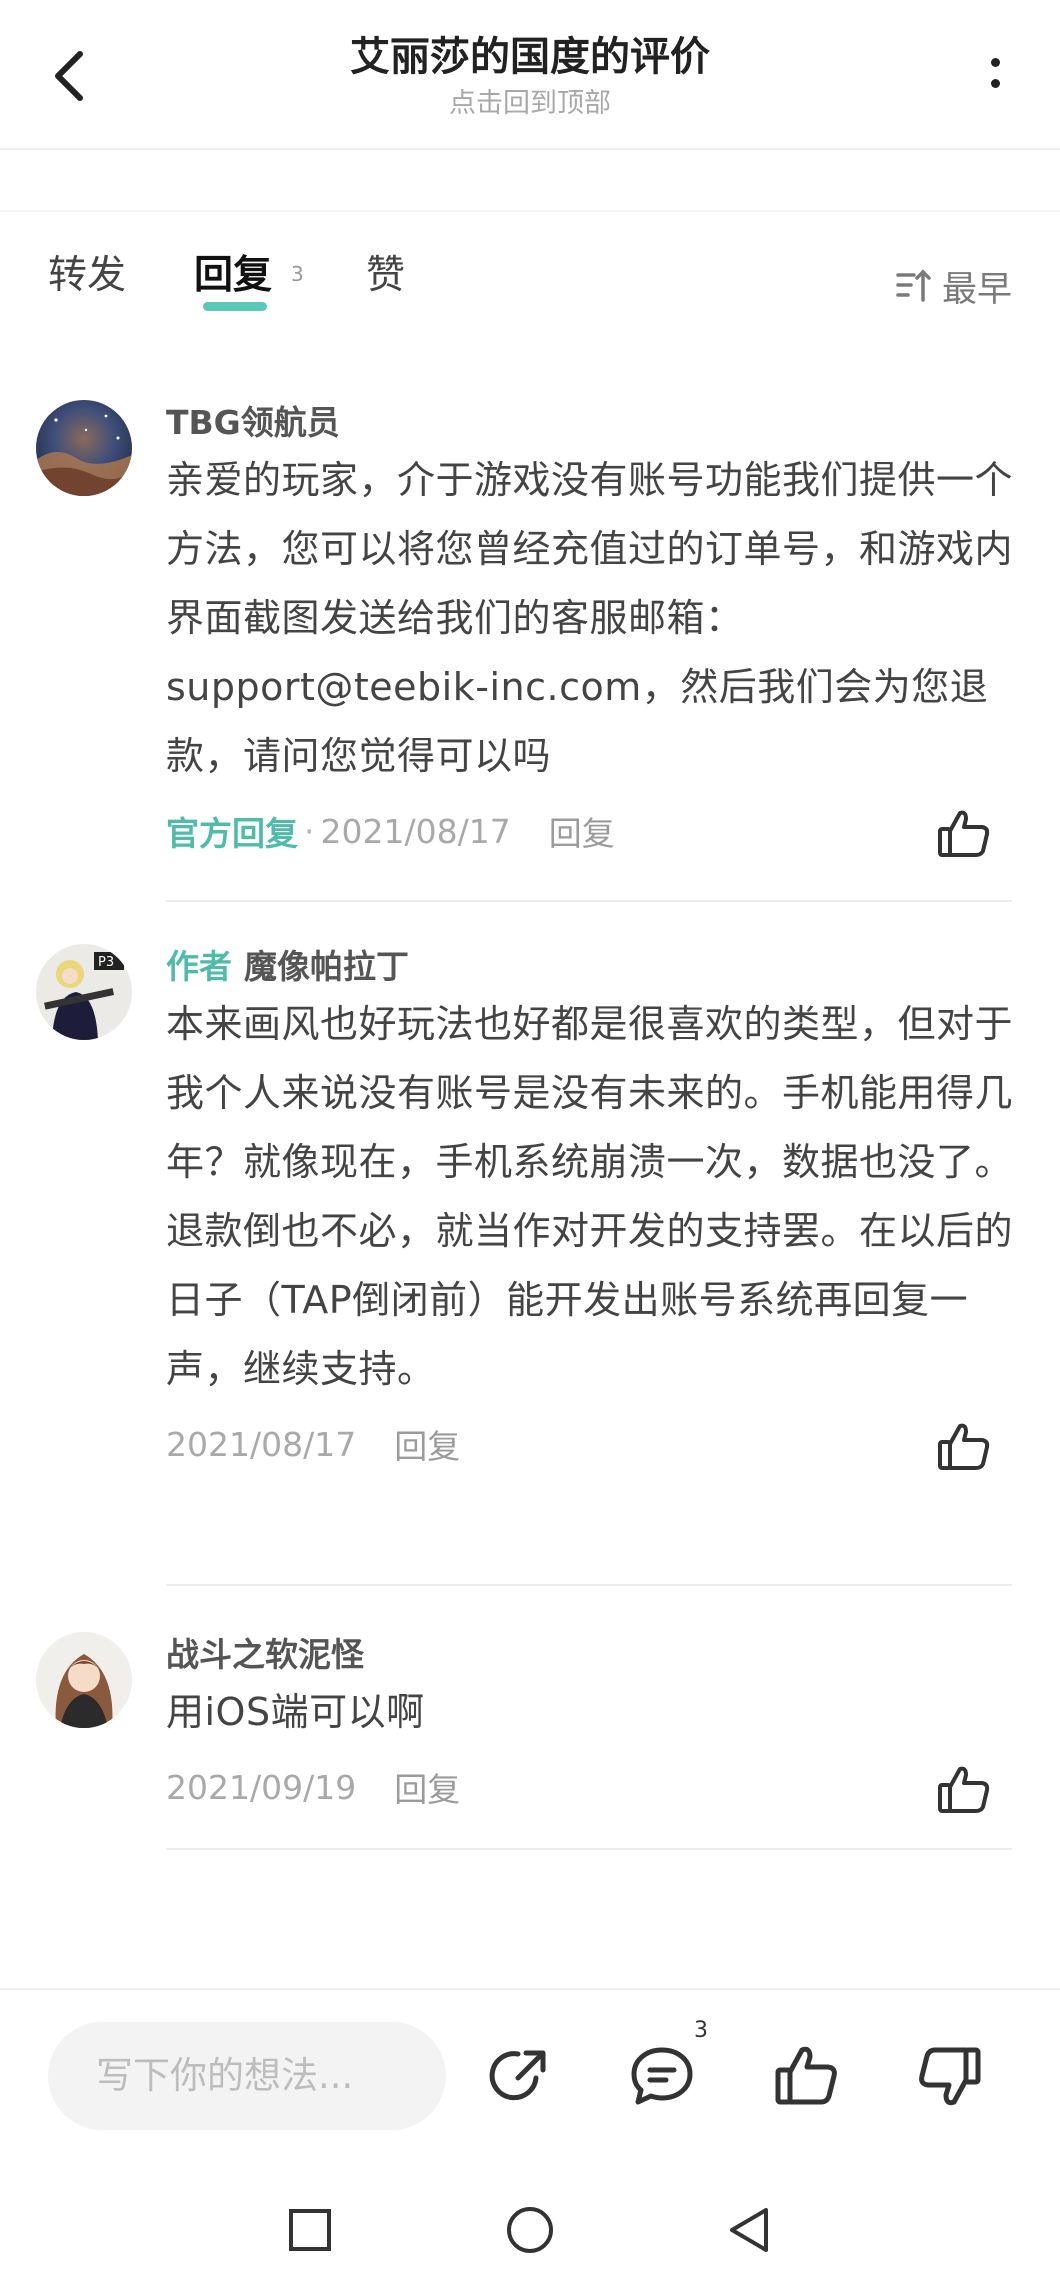  I want to click on page-title: 艾丽莎的国度的评价, so click(530, 57).